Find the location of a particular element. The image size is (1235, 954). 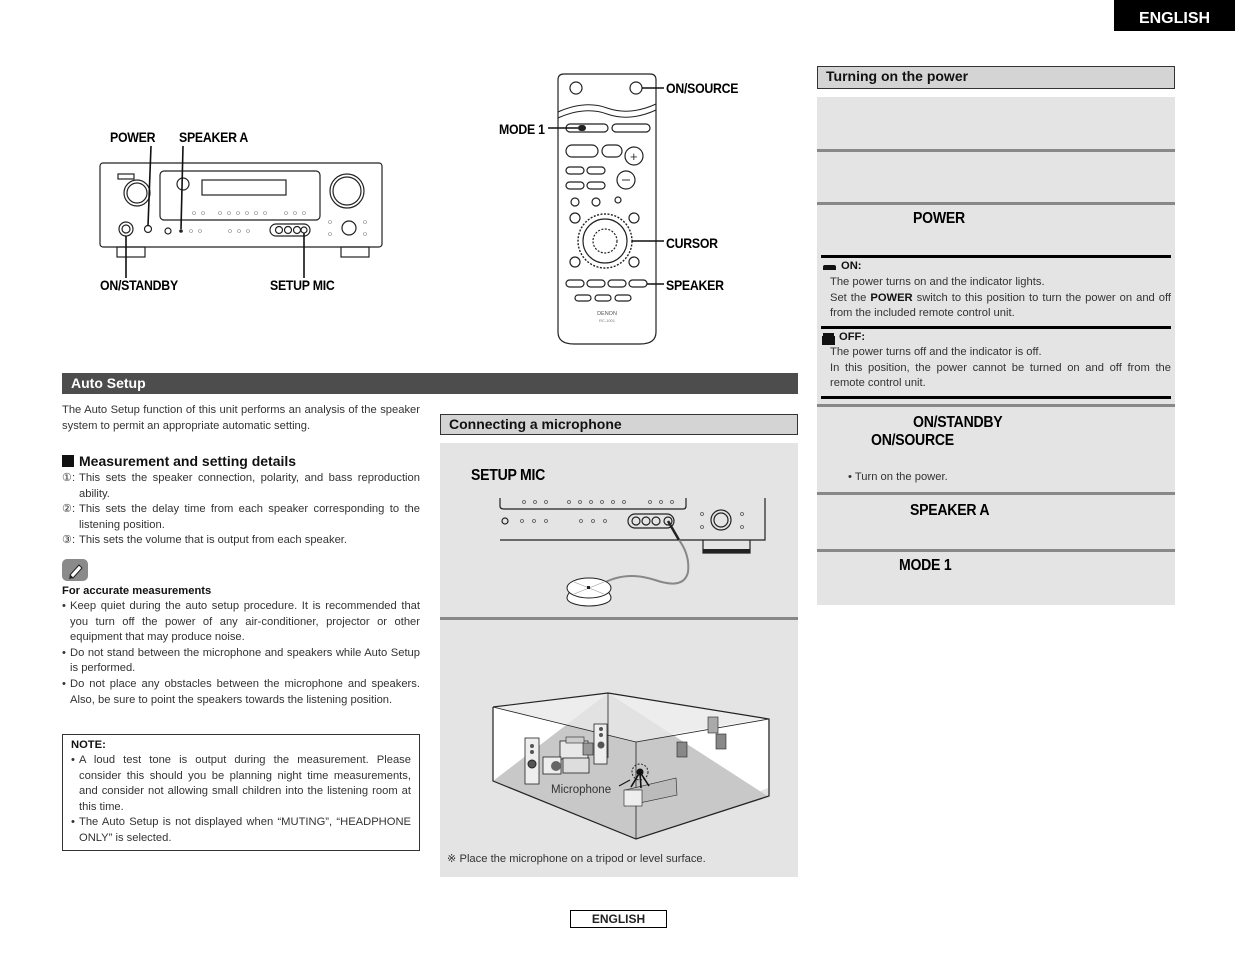

microphone-label: Microphone is located at coordinates (581, 790).